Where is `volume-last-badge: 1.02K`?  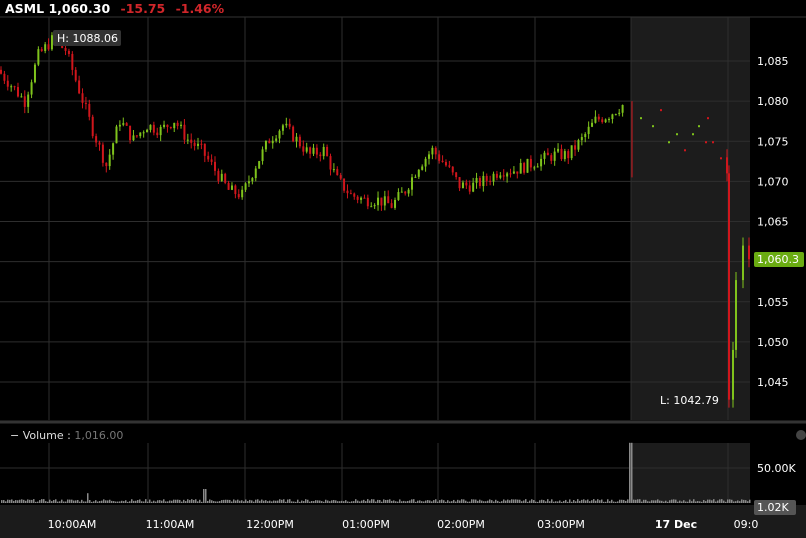
volume-last-badge: 1.02K is located at coordinates (775, 507).